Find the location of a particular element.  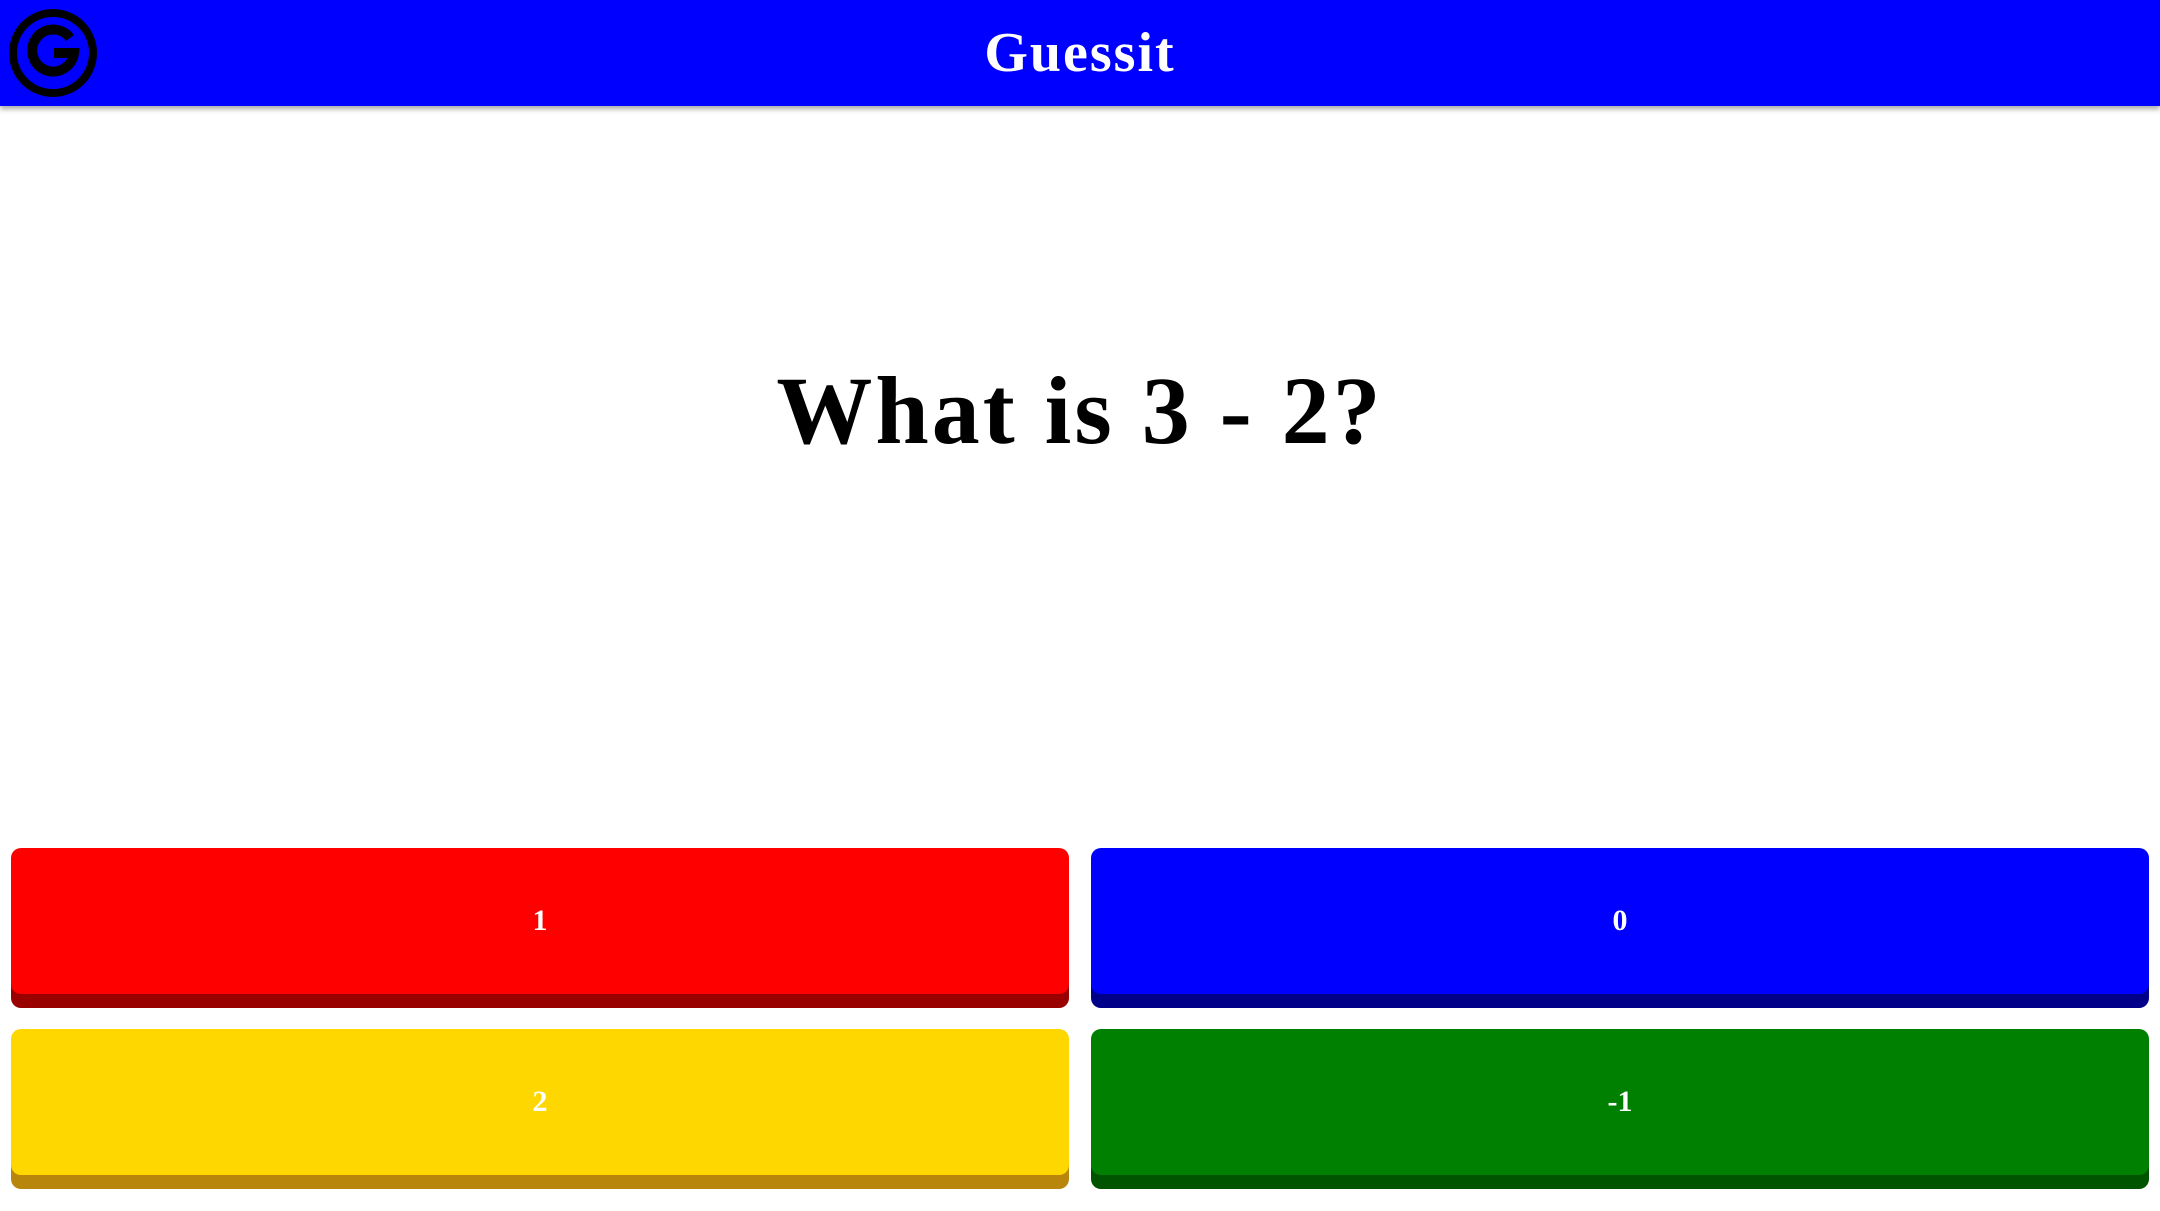

answer-label: -1 is located at coordinates (1620, 1101).